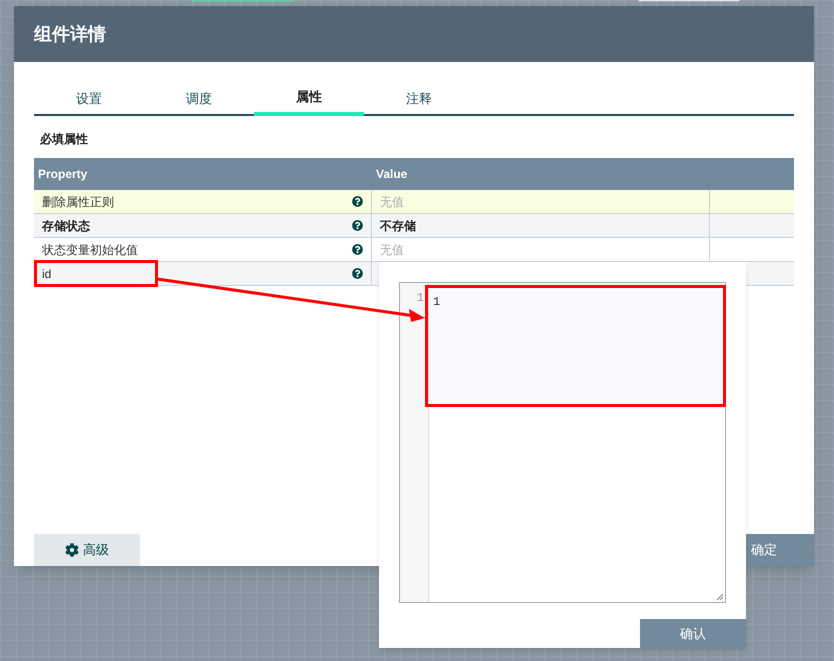 This screenshot has width=834, height=661. I want to click on section-title: 必填属性, so click(64, 139).